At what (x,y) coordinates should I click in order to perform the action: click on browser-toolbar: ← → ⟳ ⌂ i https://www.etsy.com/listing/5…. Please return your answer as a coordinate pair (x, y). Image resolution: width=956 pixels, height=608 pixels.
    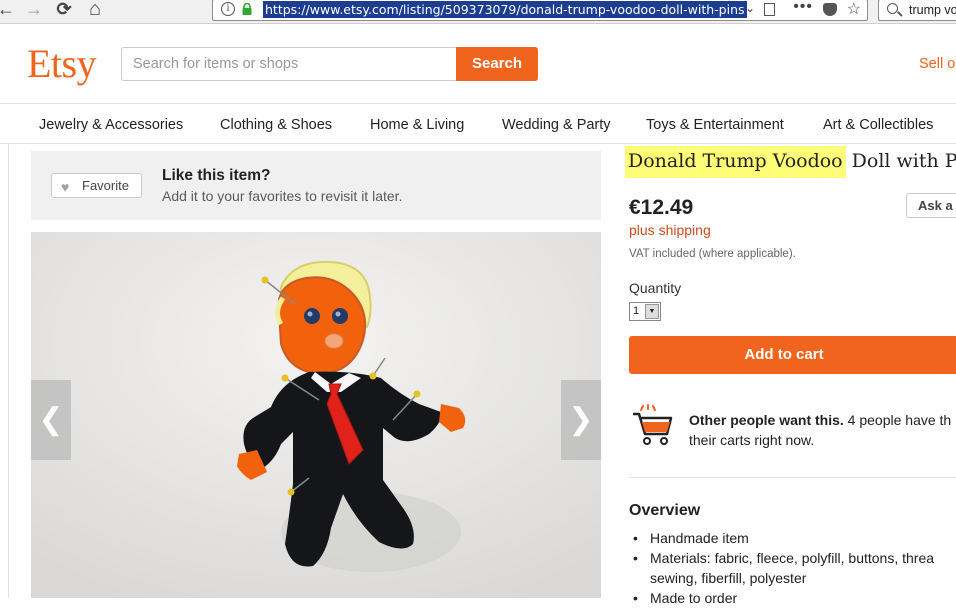
    Looking at the image, I should click on (478, 12).